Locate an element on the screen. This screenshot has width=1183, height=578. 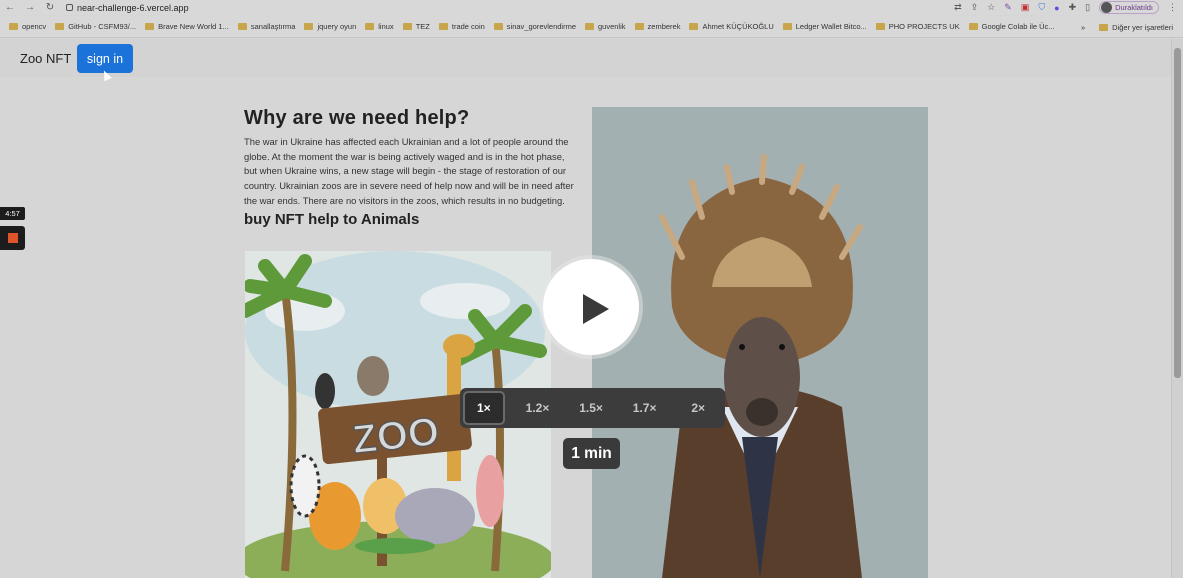
brand: Zoo NFT is located at coordinates (45, 58).